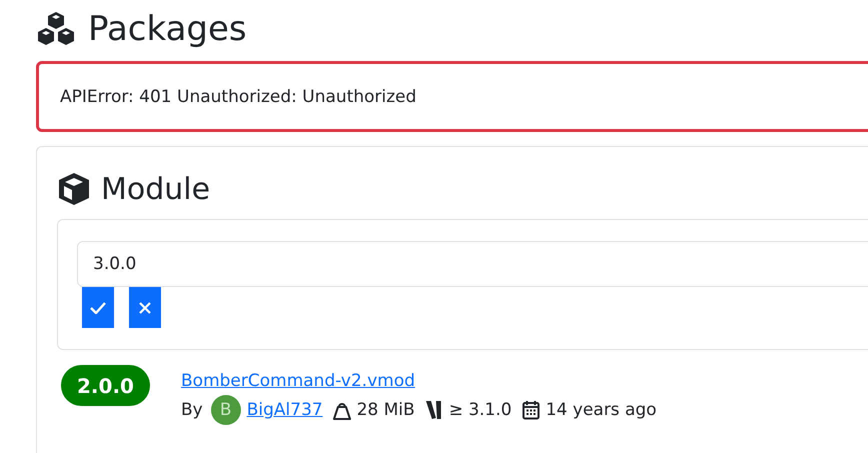 The height and width of the screenshot is (453, 868). Describe the element at coordinates (601, 410) in the screenshot. I see `upload-age: 14 years ago` at that location.